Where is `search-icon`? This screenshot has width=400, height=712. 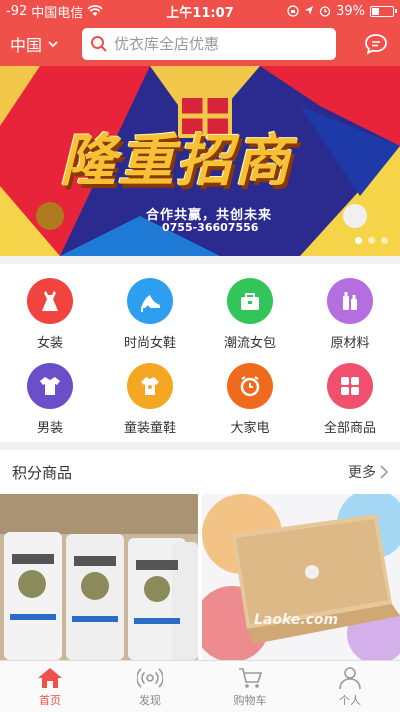 search-icon is located at coordinates (99, 44).